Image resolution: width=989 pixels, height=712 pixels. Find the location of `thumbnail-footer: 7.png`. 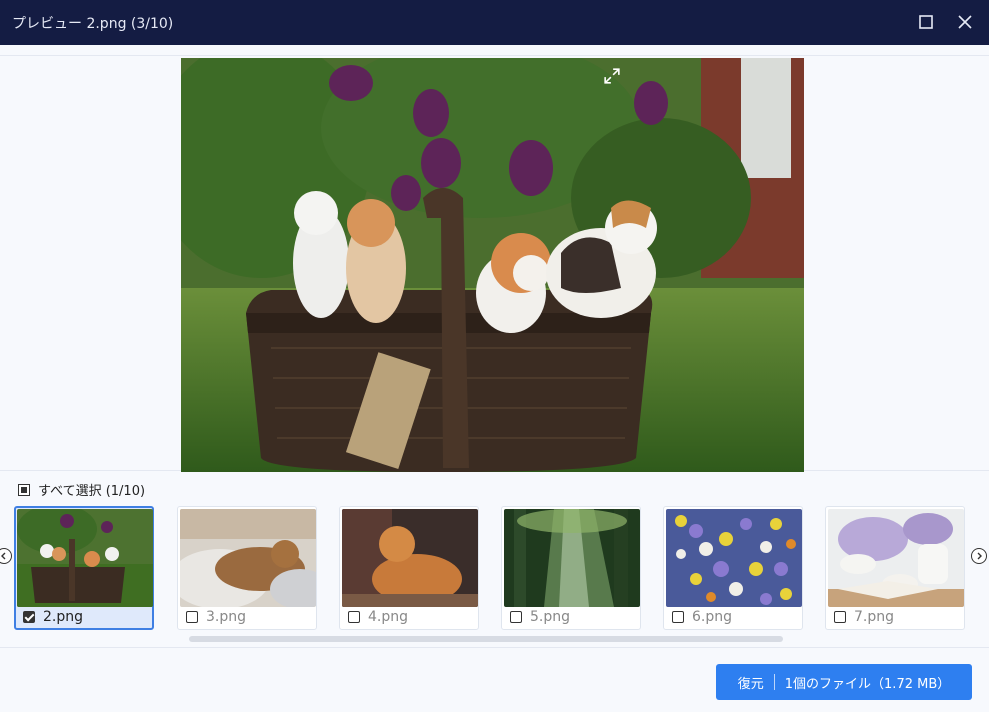

thumbnail-footer: 7.png is located at coordinates (864, 617).